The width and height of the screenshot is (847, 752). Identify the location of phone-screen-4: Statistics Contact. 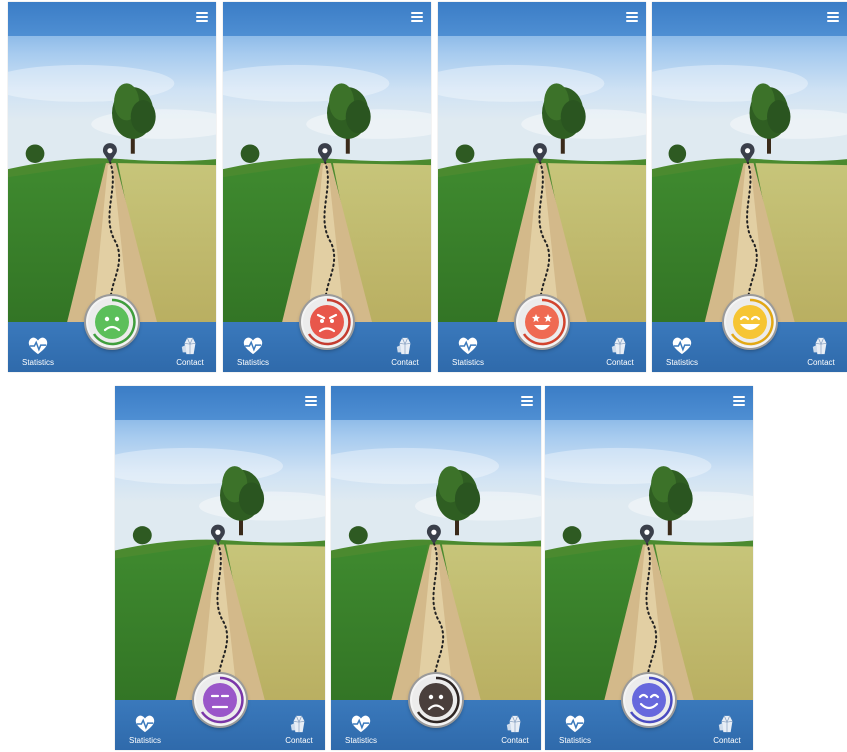
(749, 187).